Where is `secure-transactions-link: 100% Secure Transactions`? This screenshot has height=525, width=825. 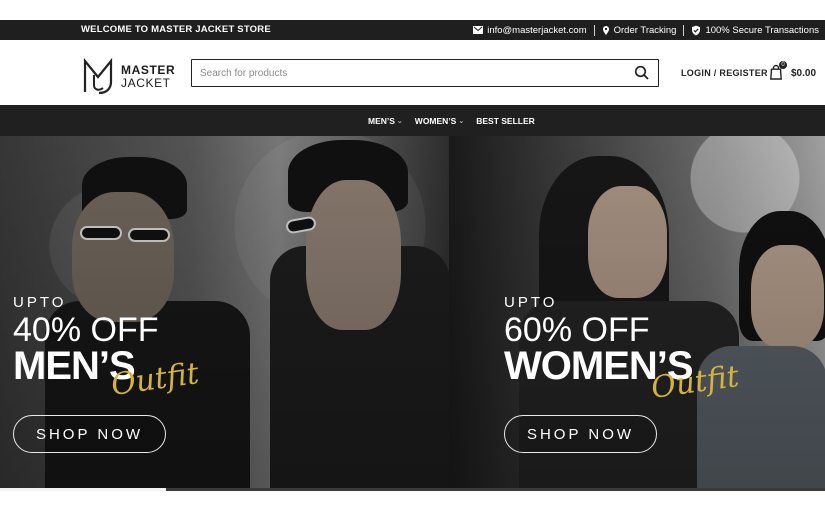 secure-transactions-link: 100% Secure Transactions is located at coordinates (755, 30).